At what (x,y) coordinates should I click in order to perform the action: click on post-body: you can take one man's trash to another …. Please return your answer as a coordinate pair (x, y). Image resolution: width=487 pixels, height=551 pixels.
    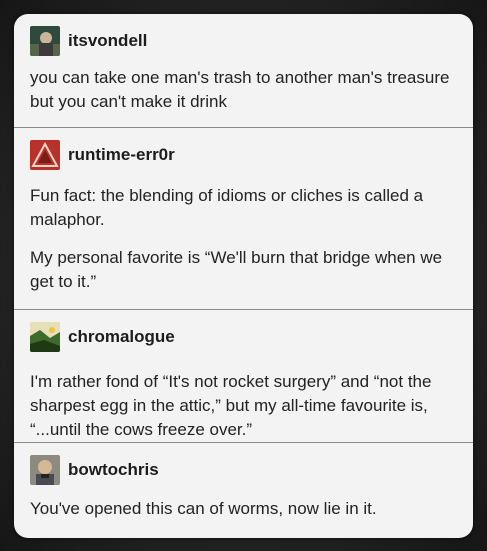
    Looking at the image, I should click on (245, 97).